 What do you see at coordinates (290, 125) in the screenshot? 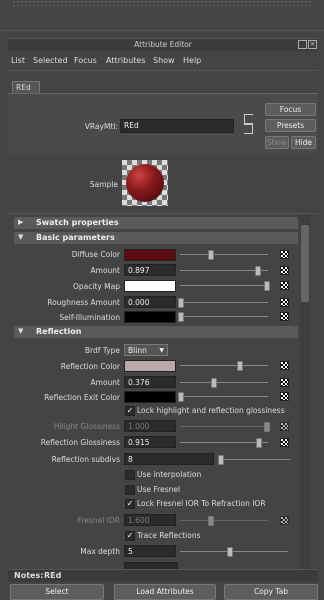
I see `presets-button: Presets` at bounding box center [290, 125].